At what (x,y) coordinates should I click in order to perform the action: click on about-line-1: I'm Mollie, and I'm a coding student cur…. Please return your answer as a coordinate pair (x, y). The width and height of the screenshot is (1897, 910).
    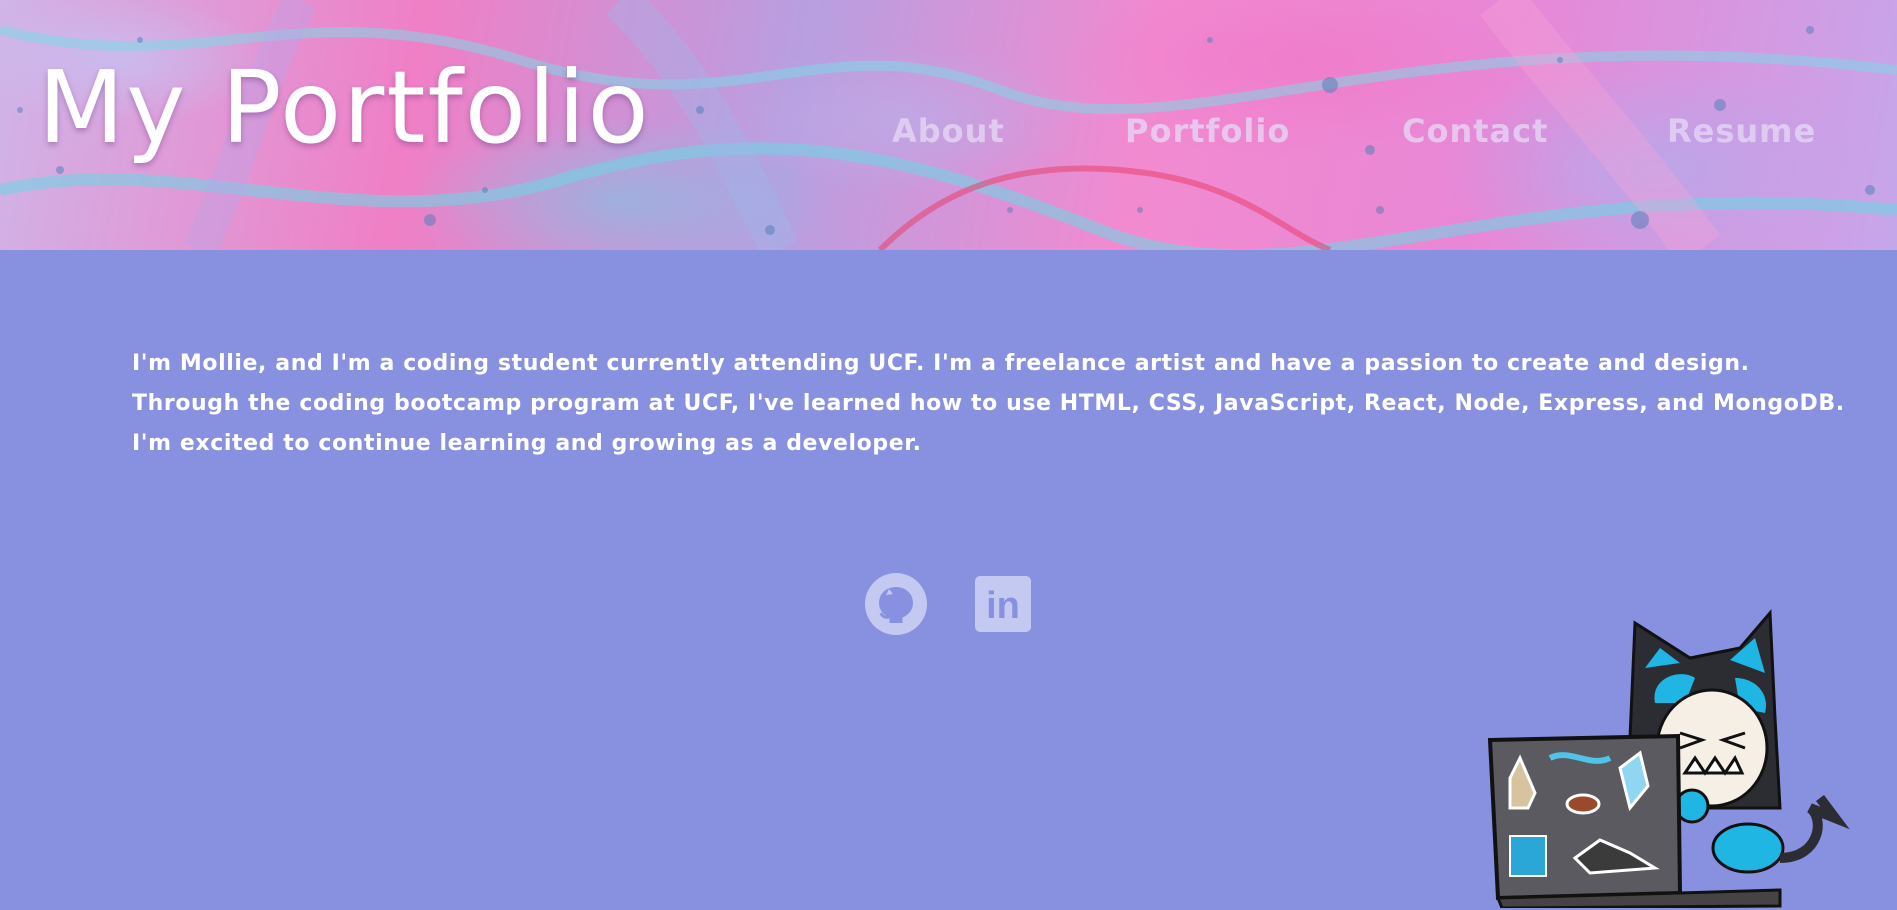
    Looking at the image, I should click on (941, 363).